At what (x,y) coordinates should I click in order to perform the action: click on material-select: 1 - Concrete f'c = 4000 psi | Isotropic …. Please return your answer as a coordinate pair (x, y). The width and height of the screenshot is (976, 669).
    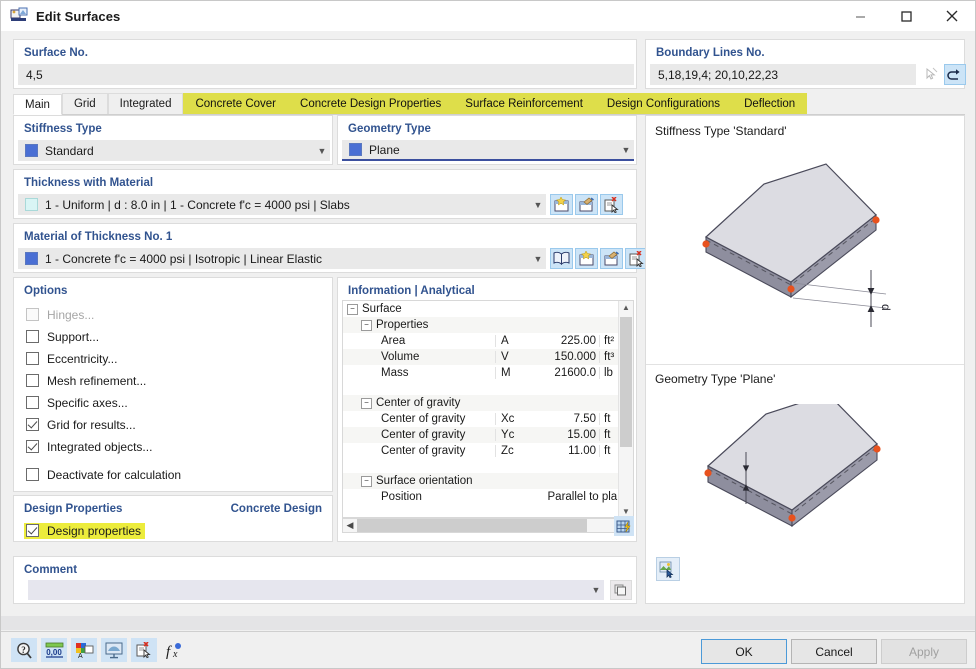
    Looking at the image, I should click on (282, 258).